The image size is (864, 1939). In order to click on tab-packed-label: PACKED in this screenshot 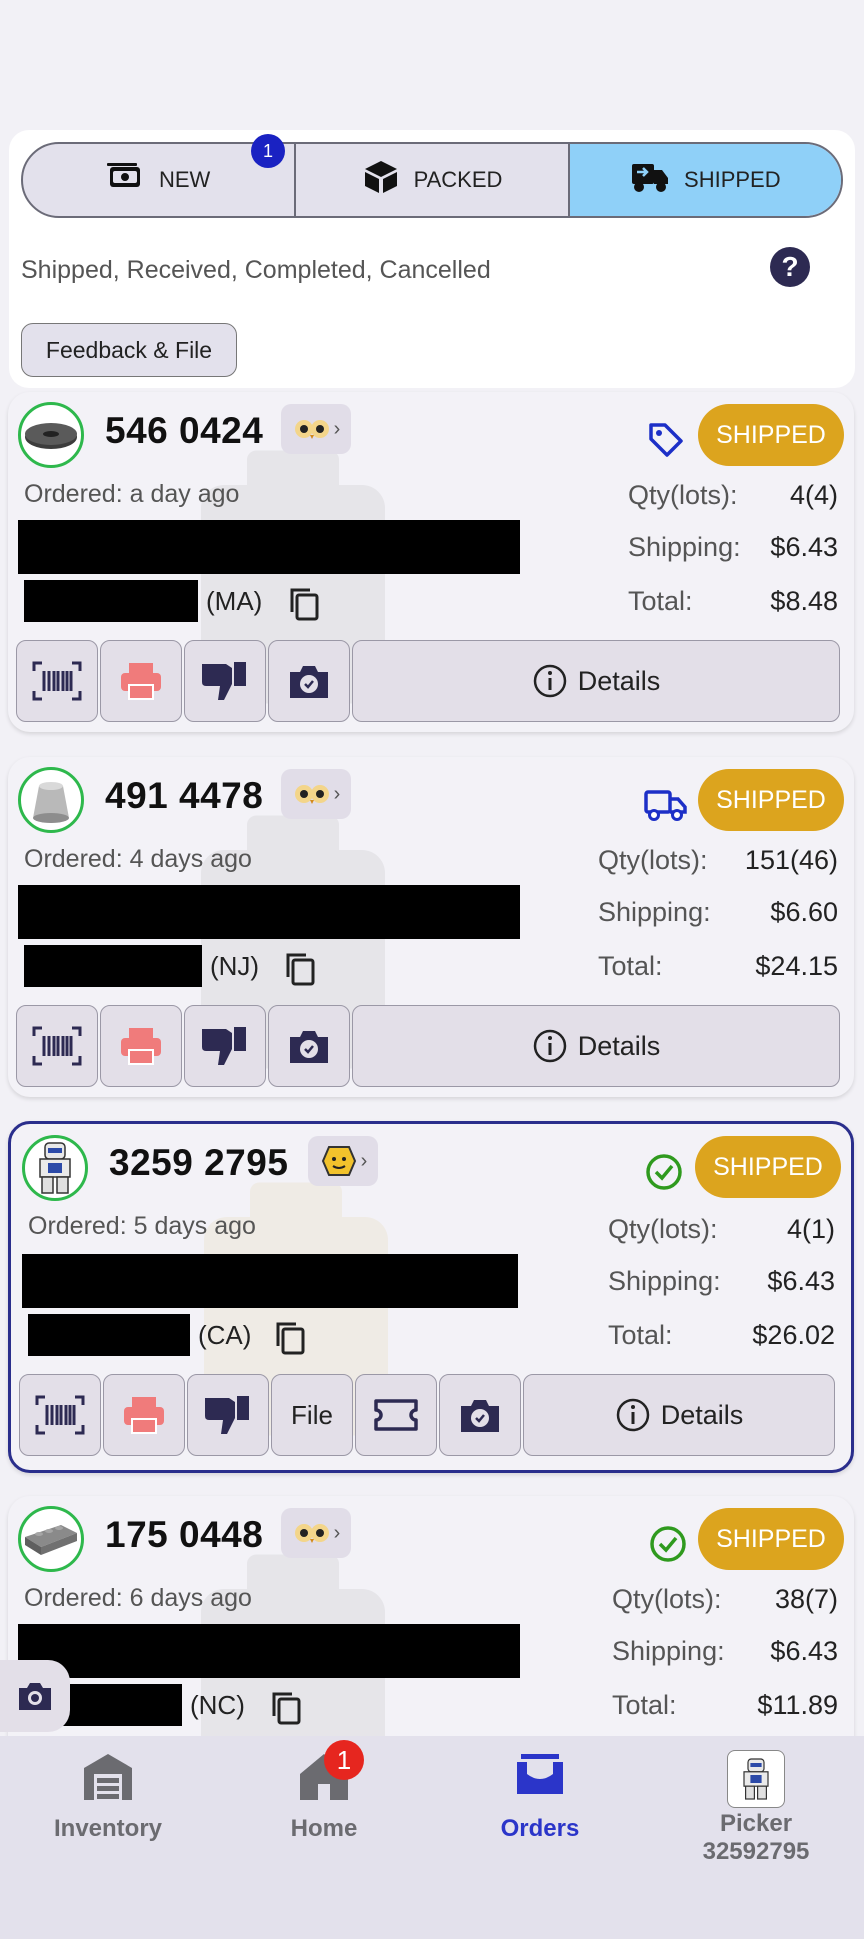, I will do `click(458, 179)`.